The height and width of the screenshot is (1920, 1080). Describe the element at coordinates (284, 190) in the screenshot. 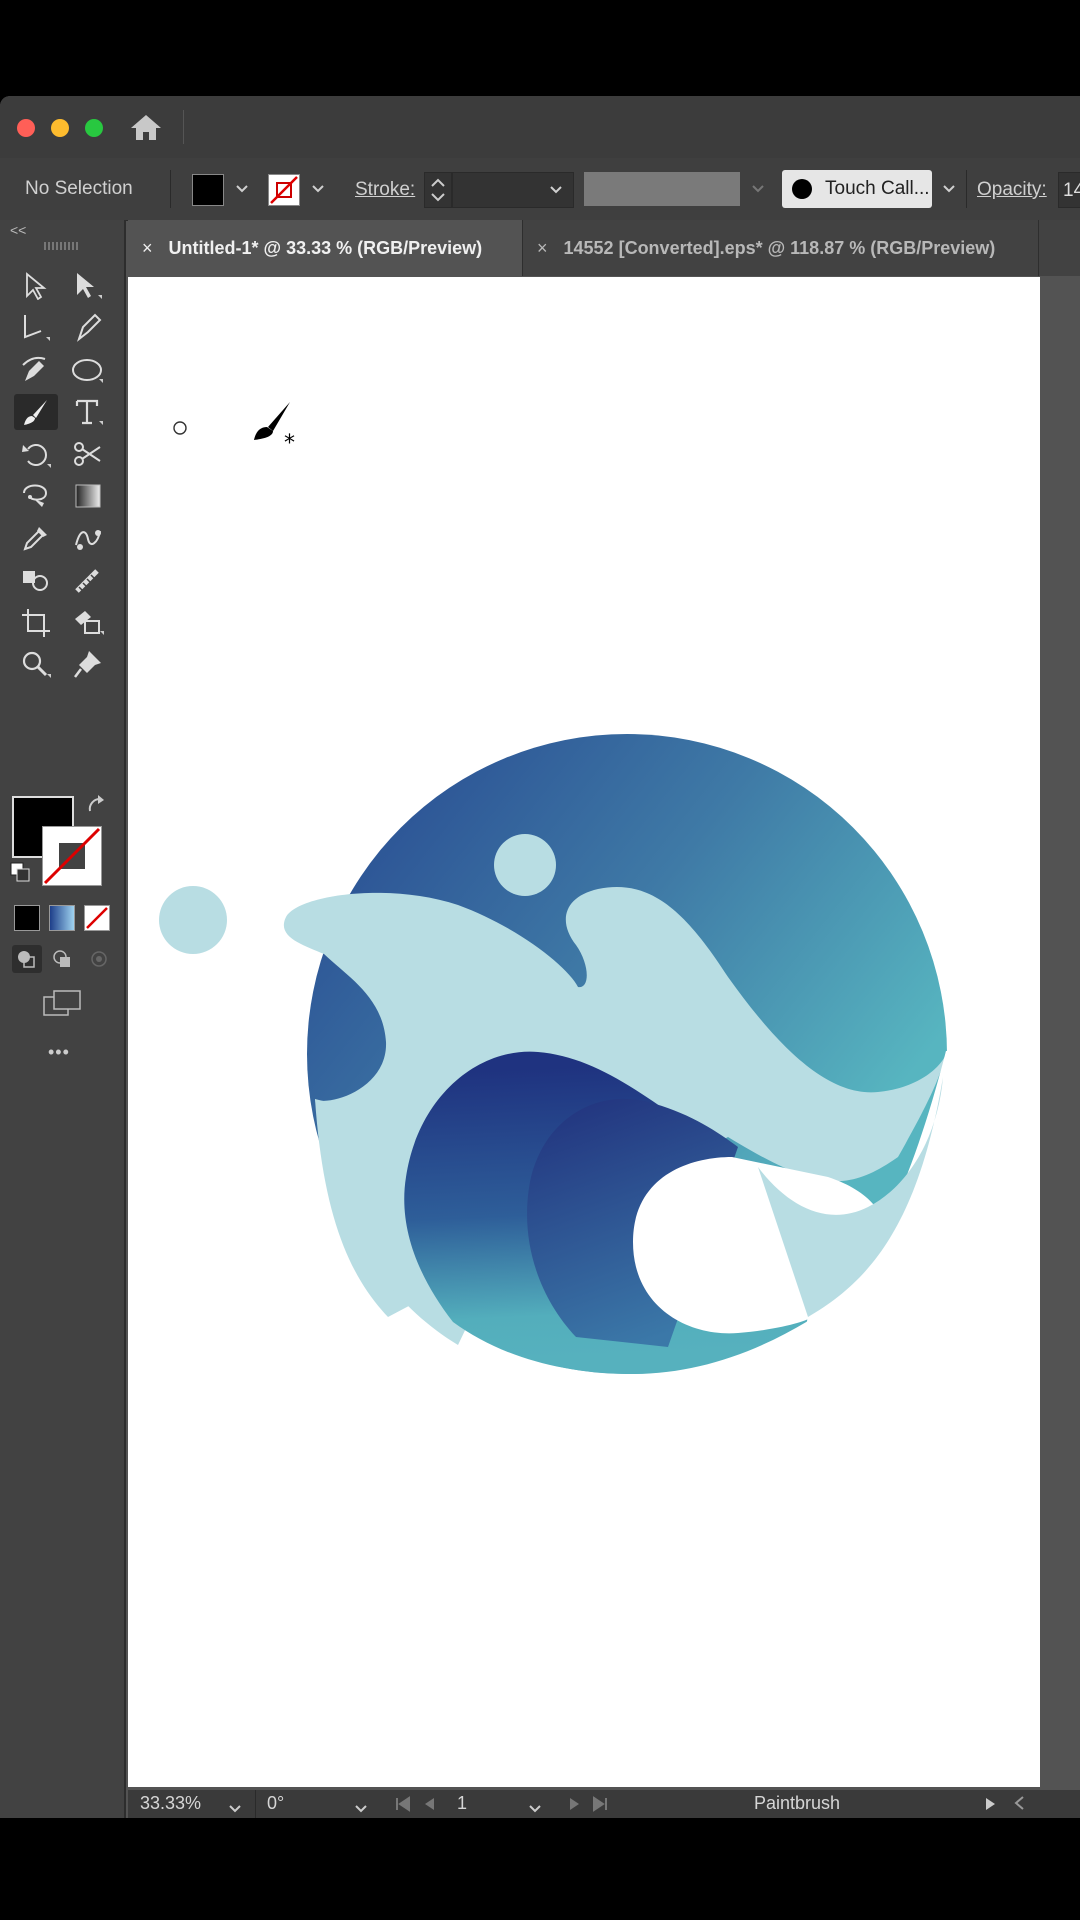

I see `stroke-color-swatch` at that location.